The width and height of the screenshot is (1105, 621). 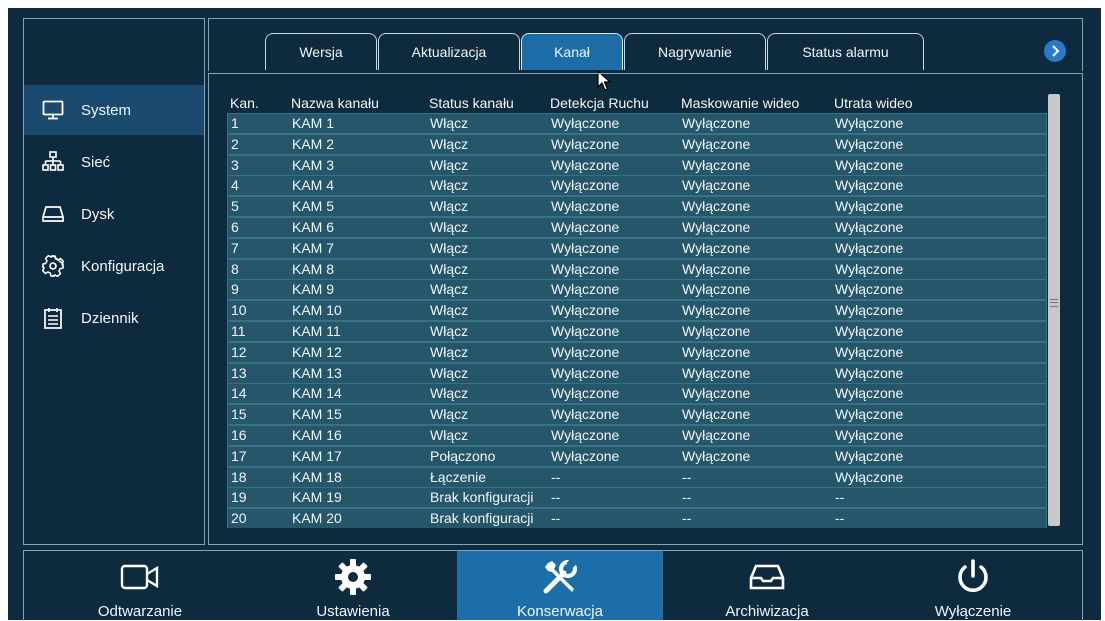 I want to click on sidebar-item-log: Dziennik, so click(x=114, y=318).